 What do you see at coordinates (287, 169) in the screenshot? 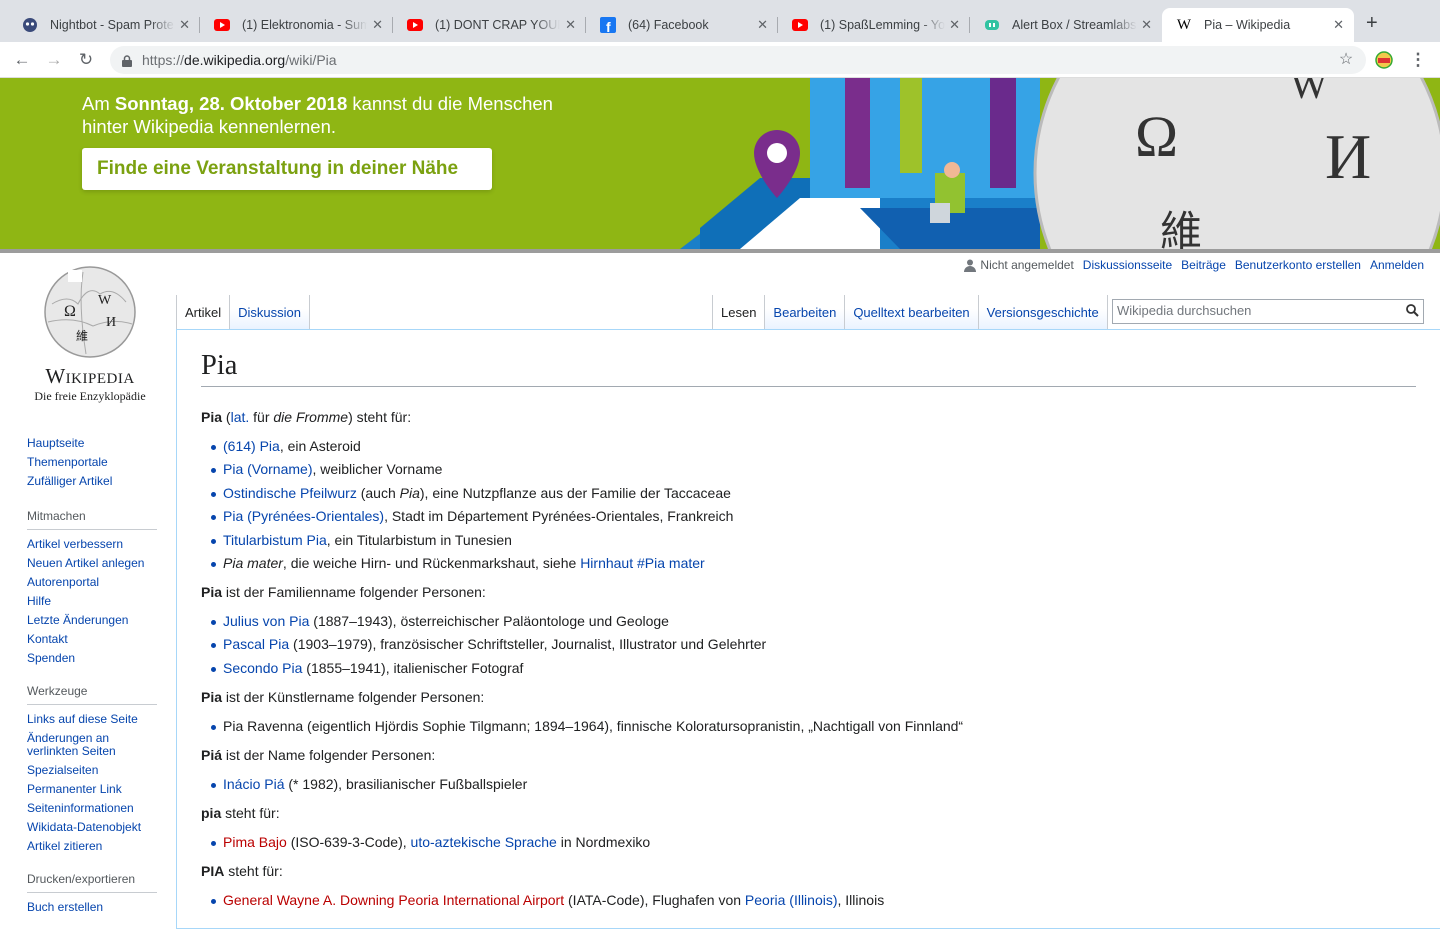
I see `find-event-button: Finde eine Veranstaltung in deiner Nähe` at bounding box center [287, 169].